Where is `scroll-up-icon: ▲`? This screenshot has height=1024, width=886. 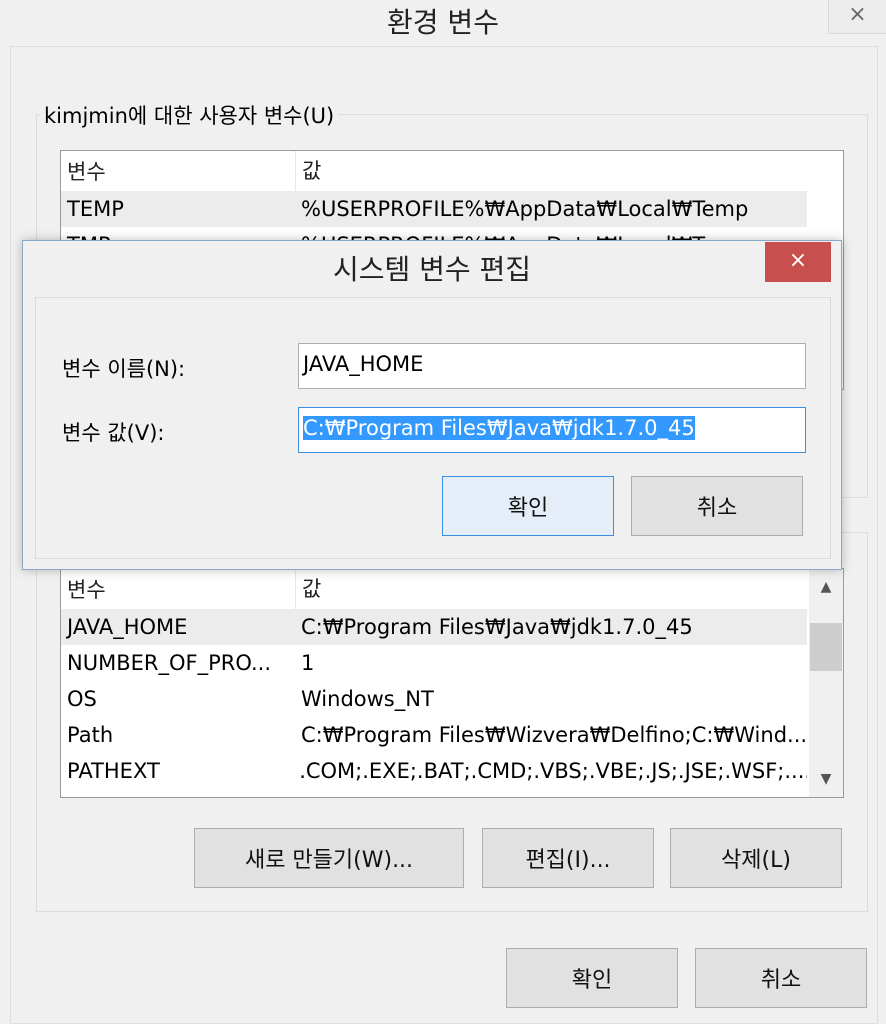
scroll-up-icon: ▲ is located at coordinates (826, 587).